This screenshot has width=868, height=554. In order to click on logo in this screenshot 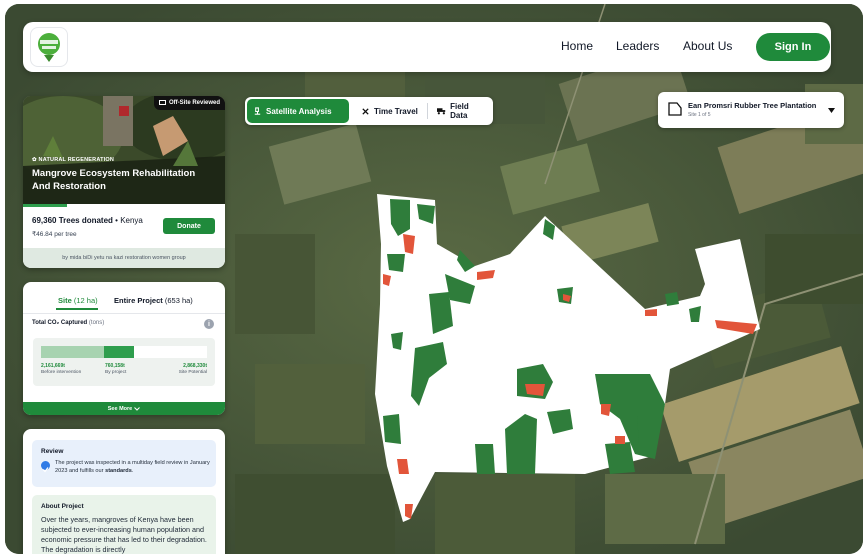, I will do `click(49, 47)`.